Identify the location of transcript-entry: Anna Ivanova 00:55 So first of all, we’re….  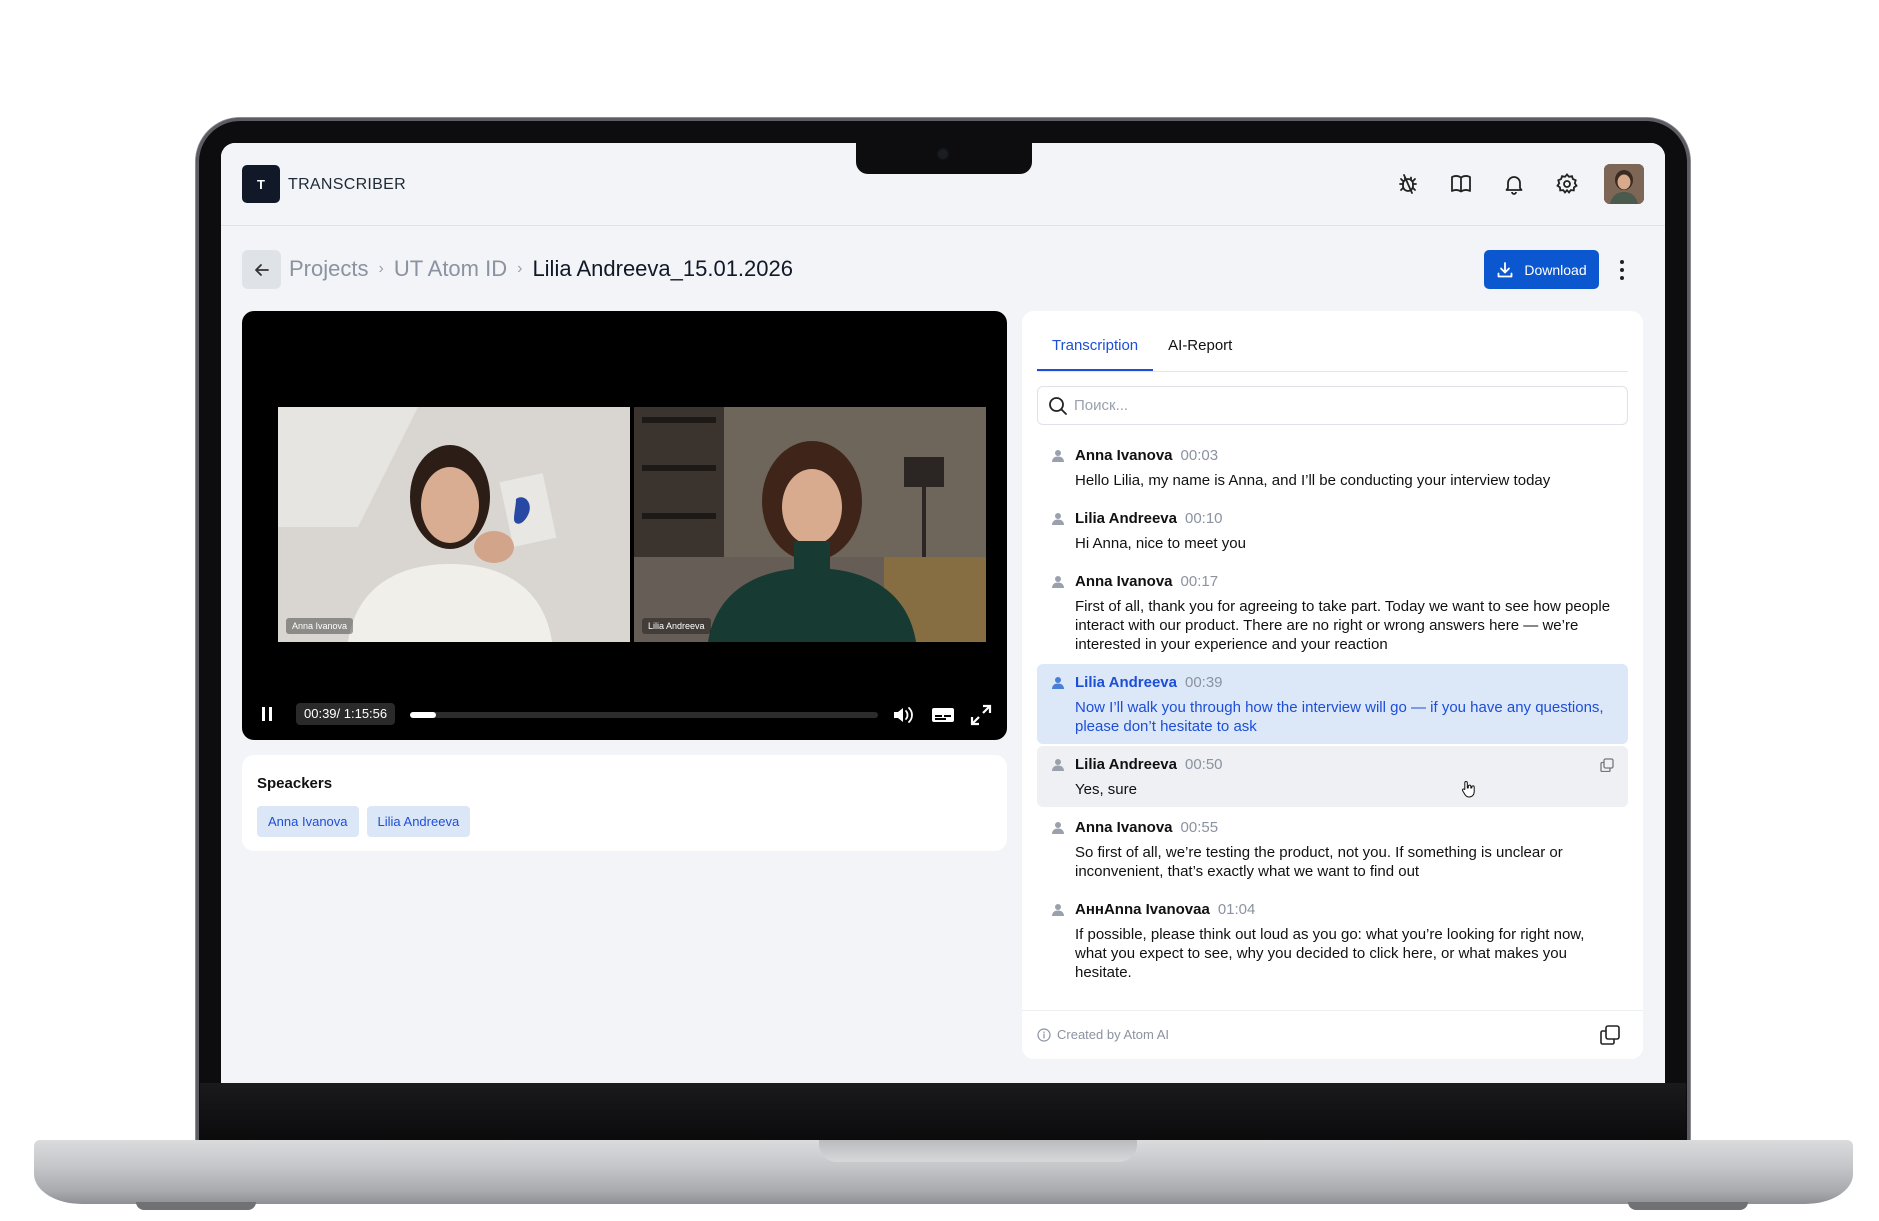
(1332, 849).